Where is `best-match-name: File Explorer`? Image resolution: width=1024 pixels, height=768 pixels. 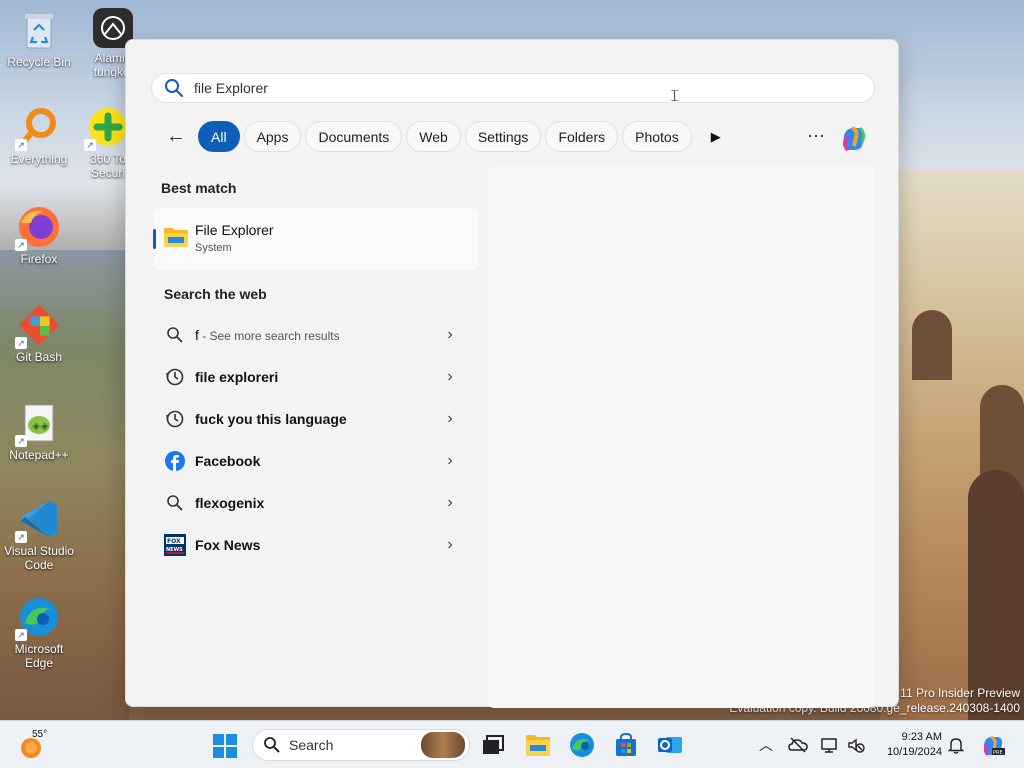 best-match-name: File Explorer is located at coordinates (234, 230).